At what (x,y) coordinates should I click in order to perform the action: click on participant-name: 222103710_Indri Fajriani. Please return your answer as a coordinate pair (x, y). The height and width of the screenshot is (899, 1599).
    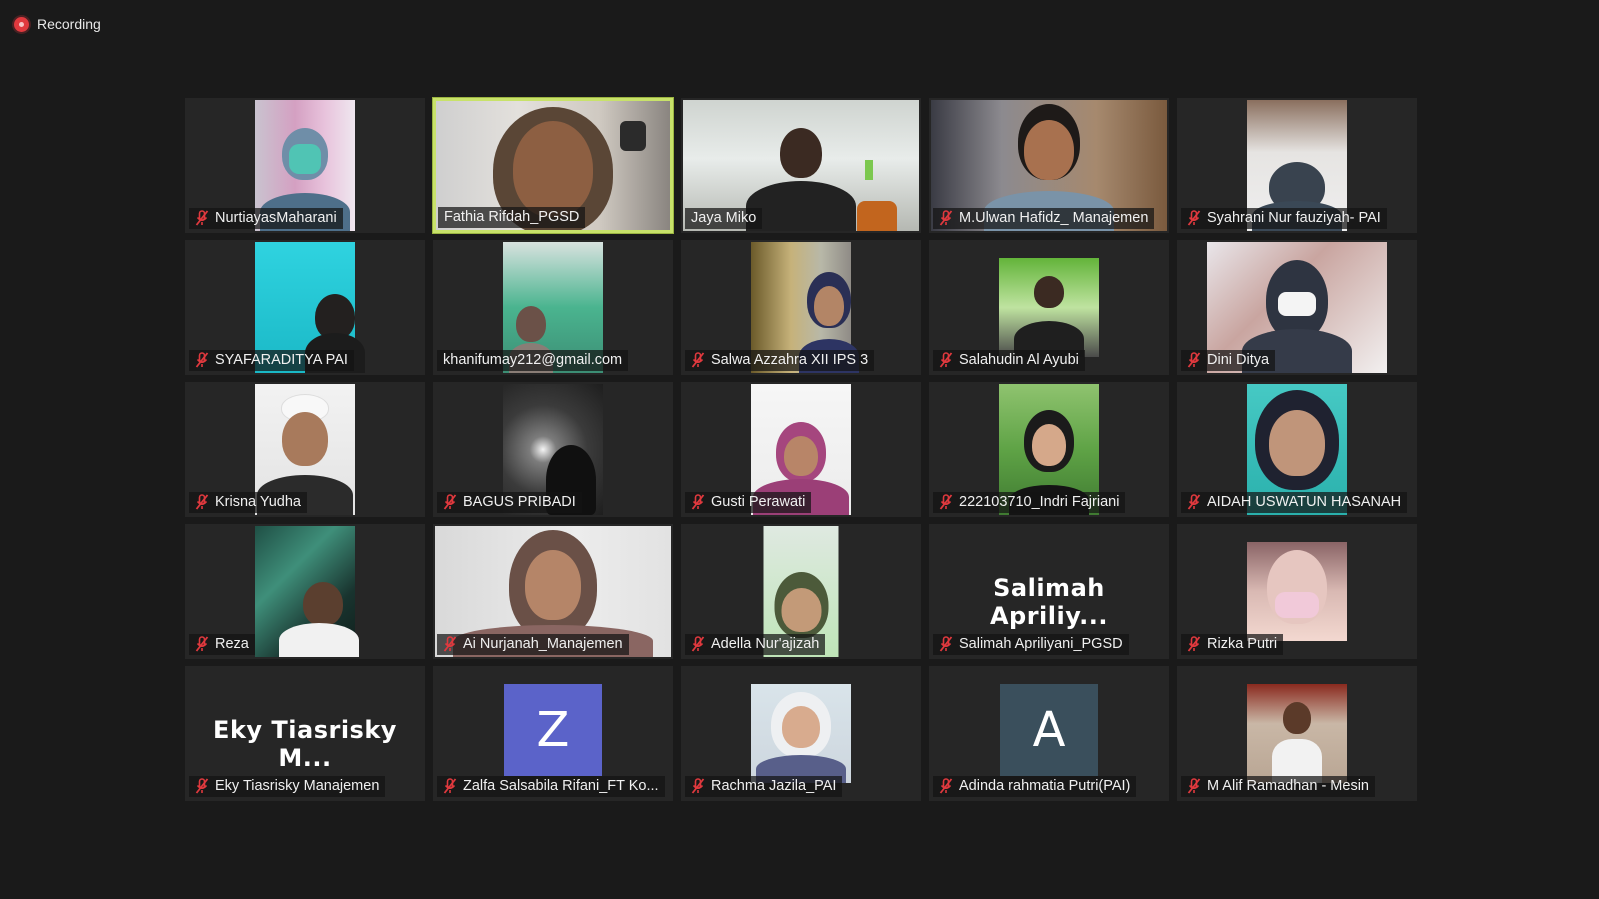
    Looking at the image, I should click on (1039, 502).